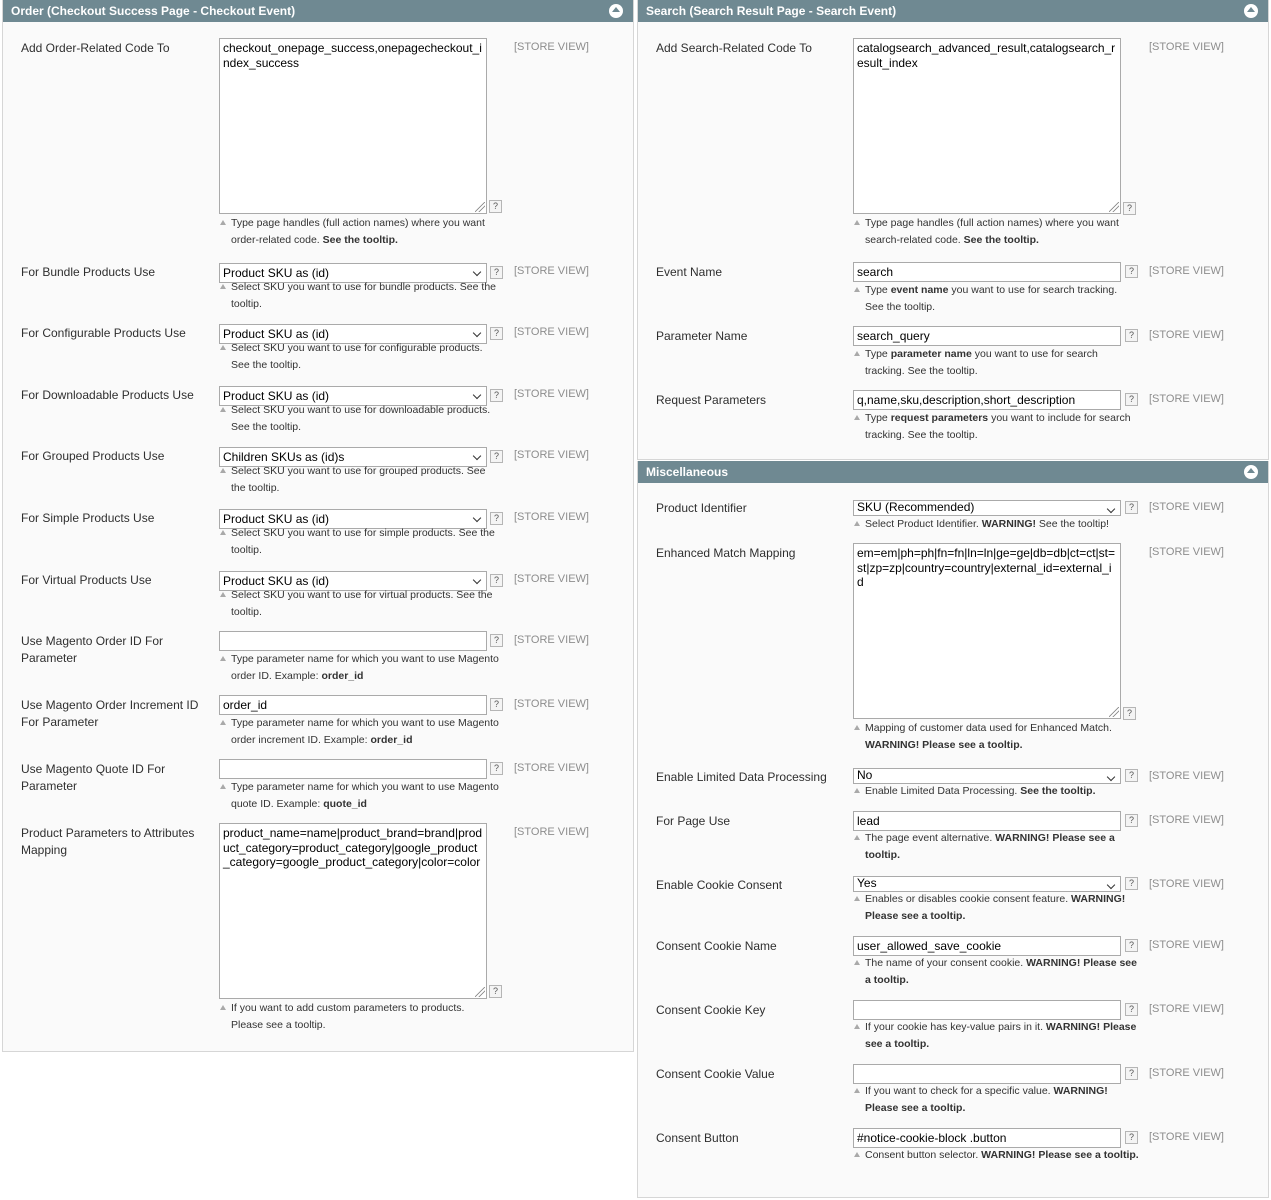 This screenshot has height=1200, width=1271. I want to click on consent-cookie-name-input: user_allowed_save_cookie, so click(987, 946).